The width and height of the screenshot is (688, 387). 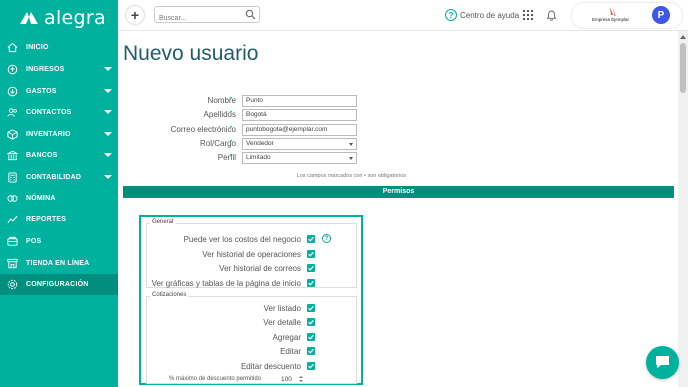 I want to click on sidebar-item-label: REPORTES, so click(x=46, y=219).